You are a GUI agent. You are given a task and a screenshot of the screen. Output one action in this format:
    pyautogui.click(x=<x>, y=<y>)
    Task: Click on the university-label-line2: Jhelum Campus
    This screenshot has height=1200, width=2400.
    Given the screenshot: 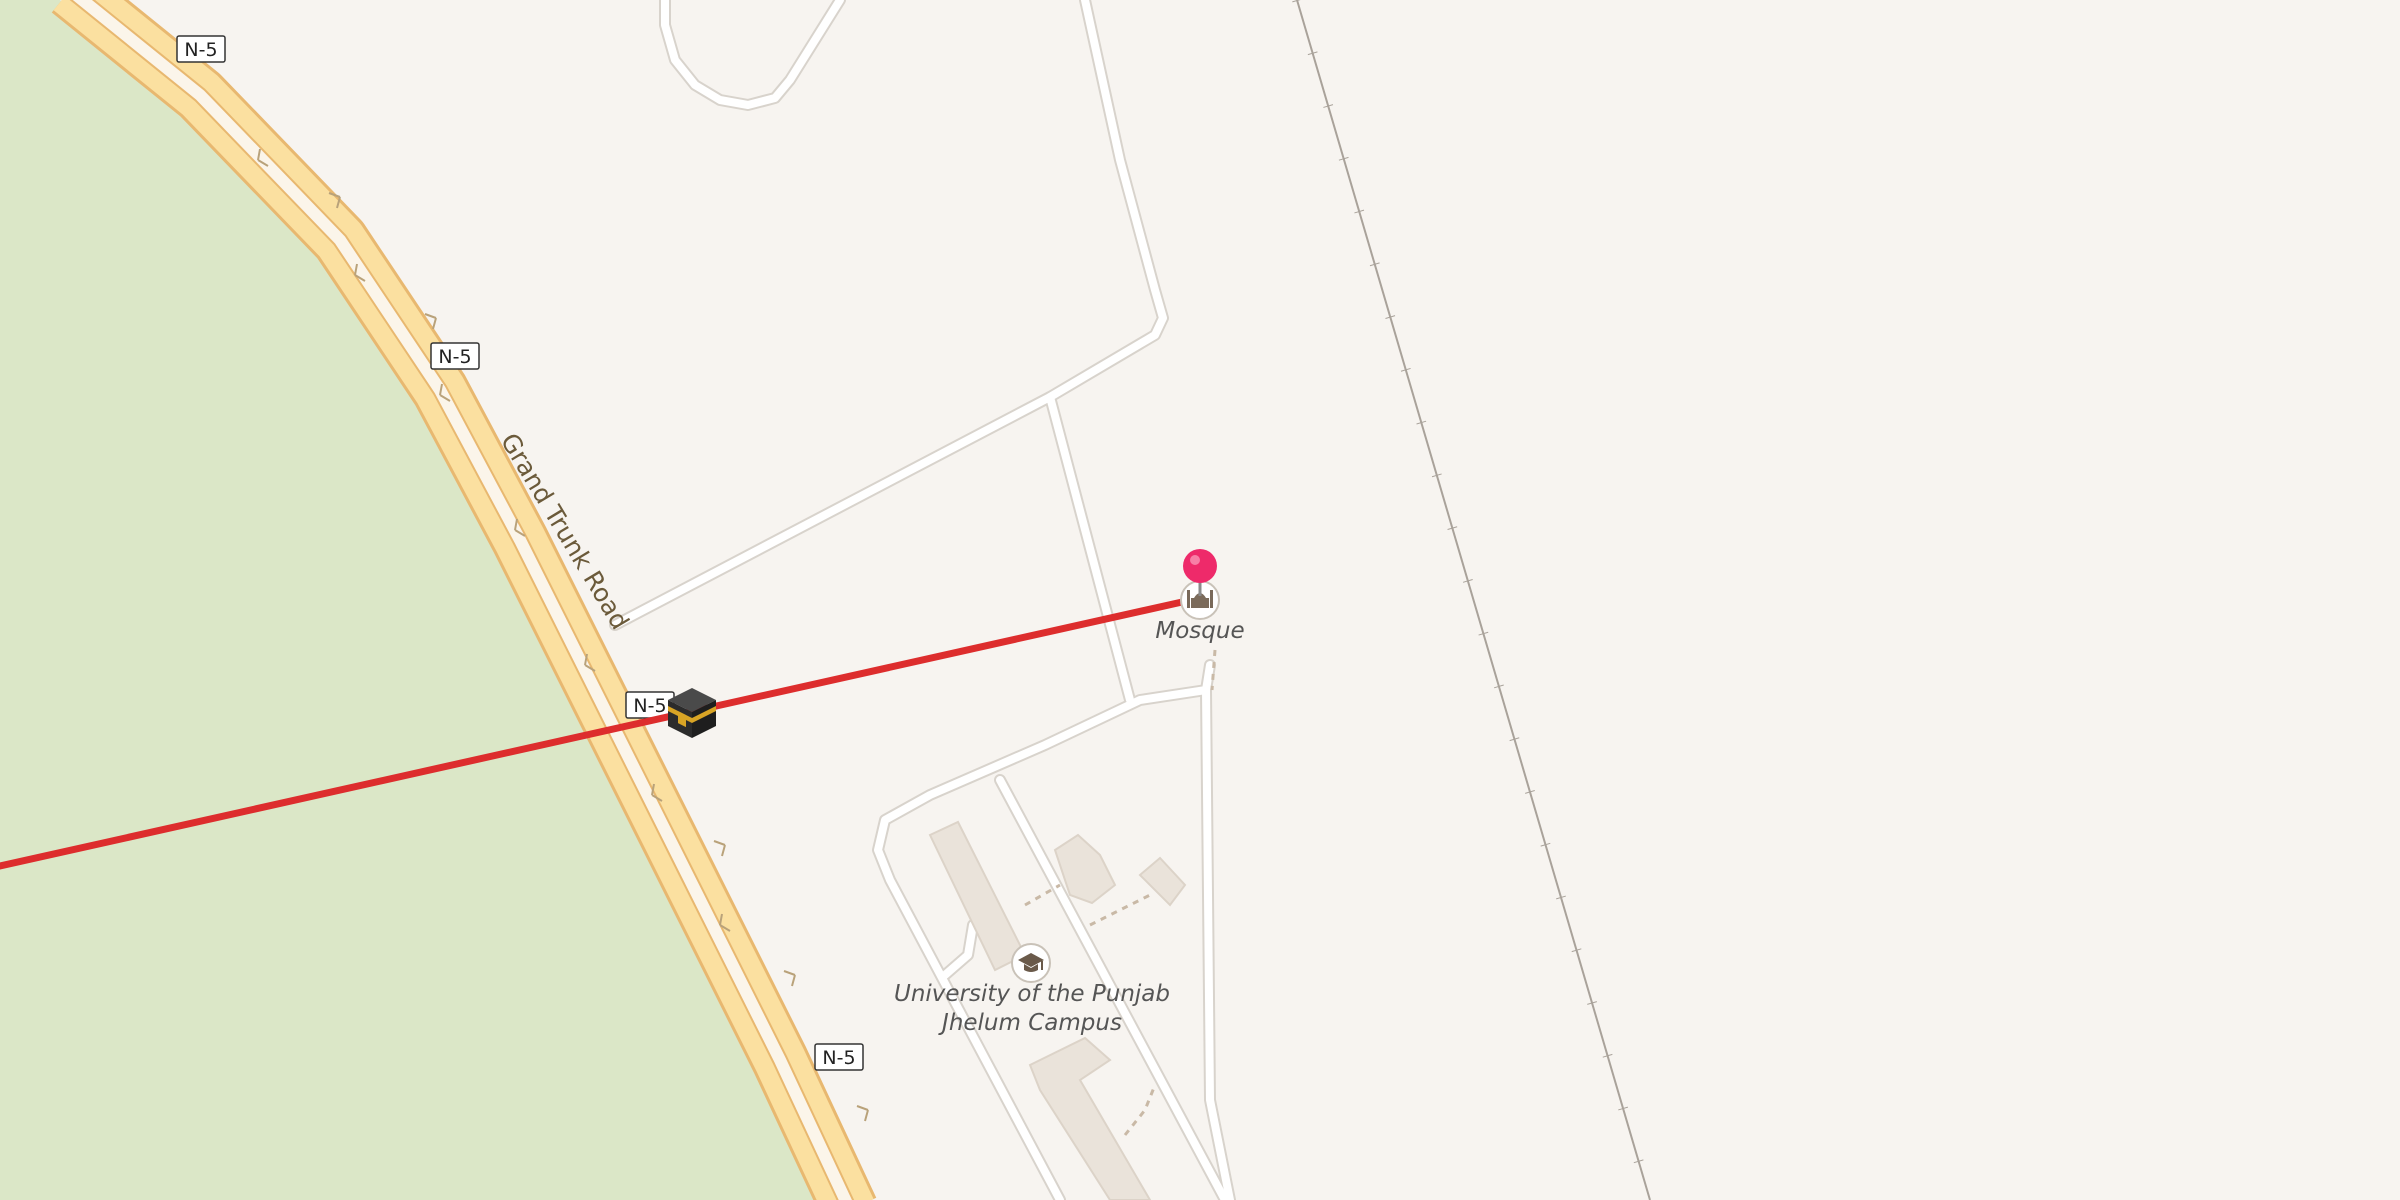 What is the action you would take?
    pyautogui.click(x=1030, y=1023)
    